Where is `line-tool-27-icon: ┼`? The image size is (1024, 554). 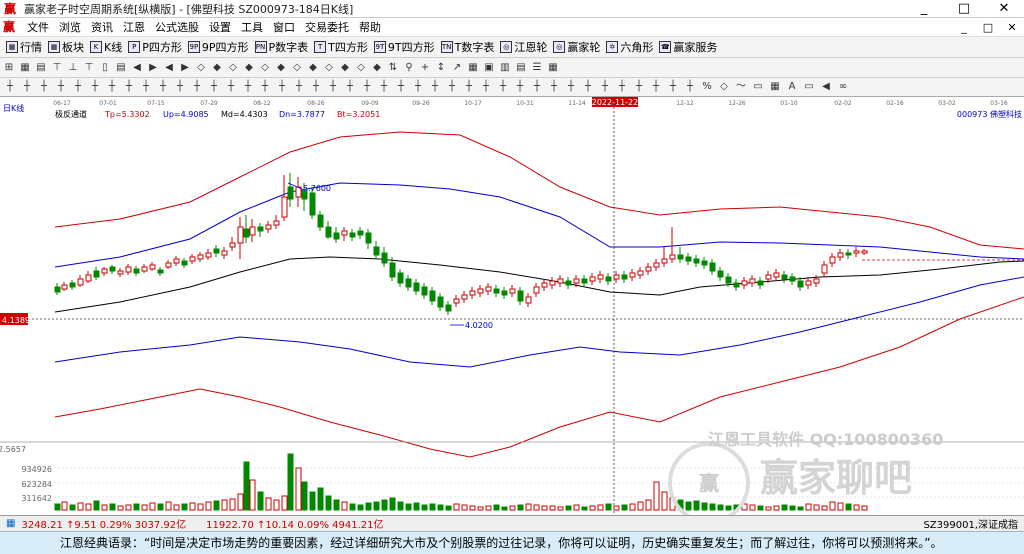 line-tool-27-icon: ┼ is located at coordinates (469, 87).